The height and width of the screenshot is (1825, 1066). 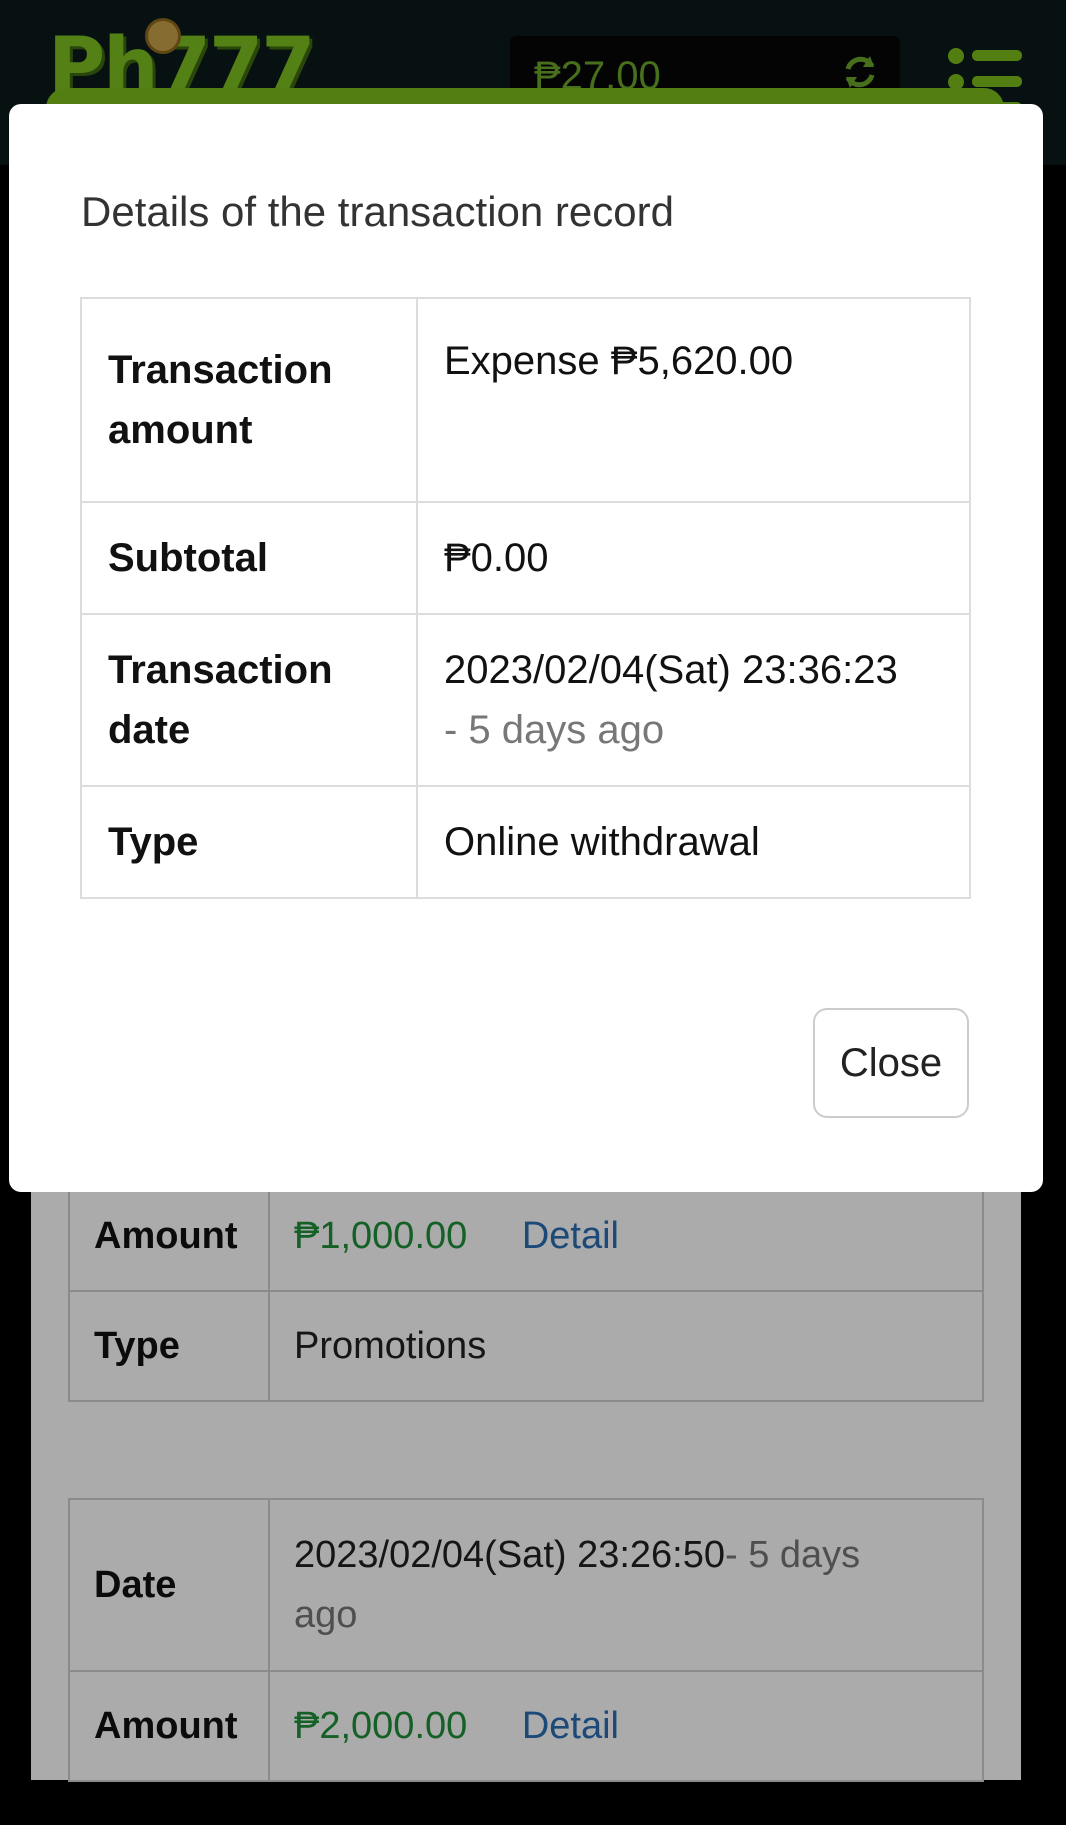 I want to click on subtotal-value: ₱0.00, so click(x=693, y=558).